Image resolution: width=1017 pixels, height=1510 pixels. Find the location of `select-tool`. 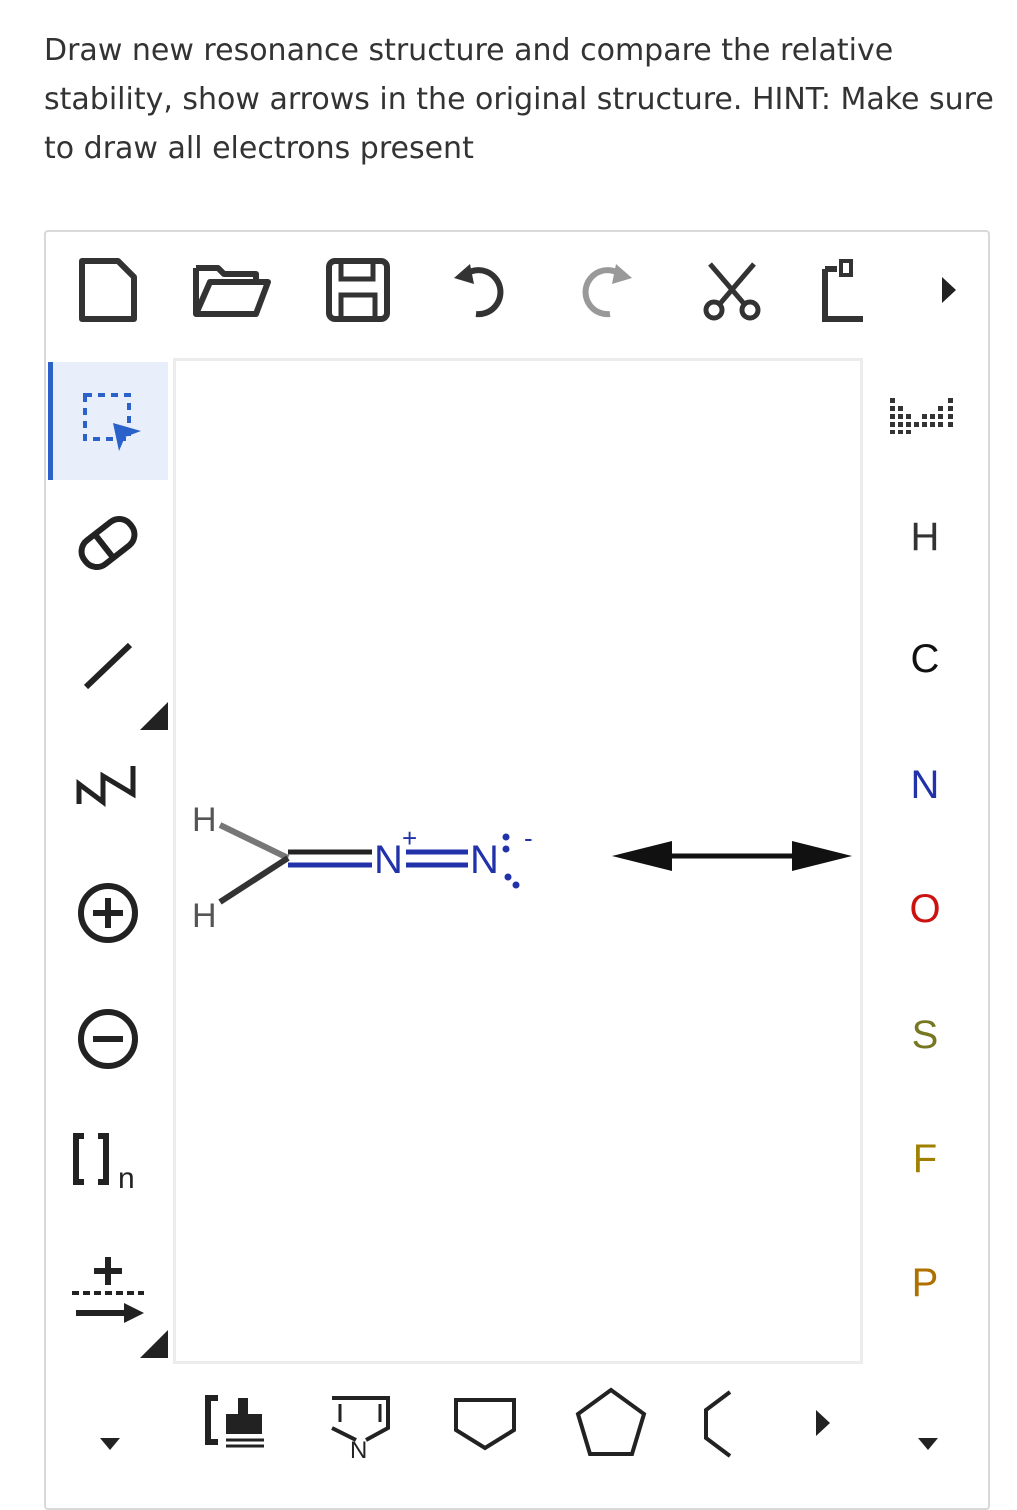

select-tool is located at coordinates (108, 421).